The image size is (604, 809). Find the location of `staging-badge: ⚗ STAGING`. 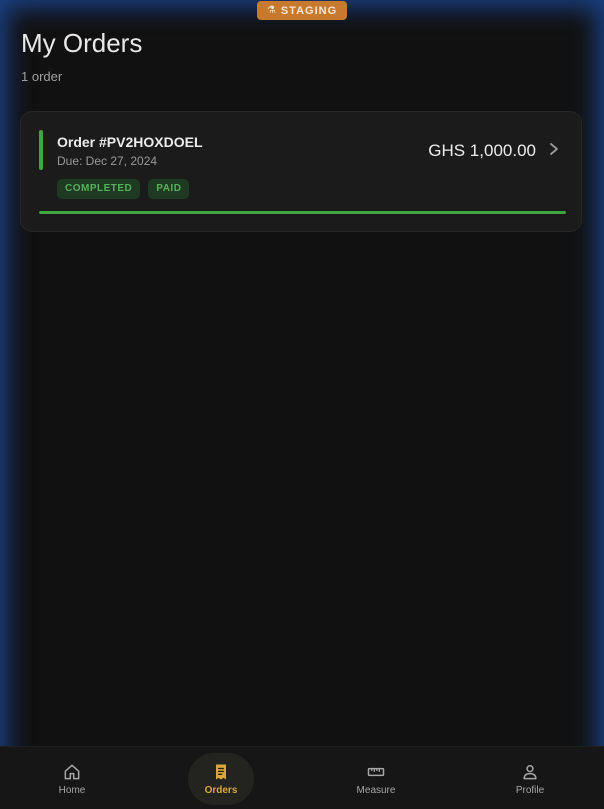

staging-badge: ⚗ STAGING is located at coordinates (302, 10).